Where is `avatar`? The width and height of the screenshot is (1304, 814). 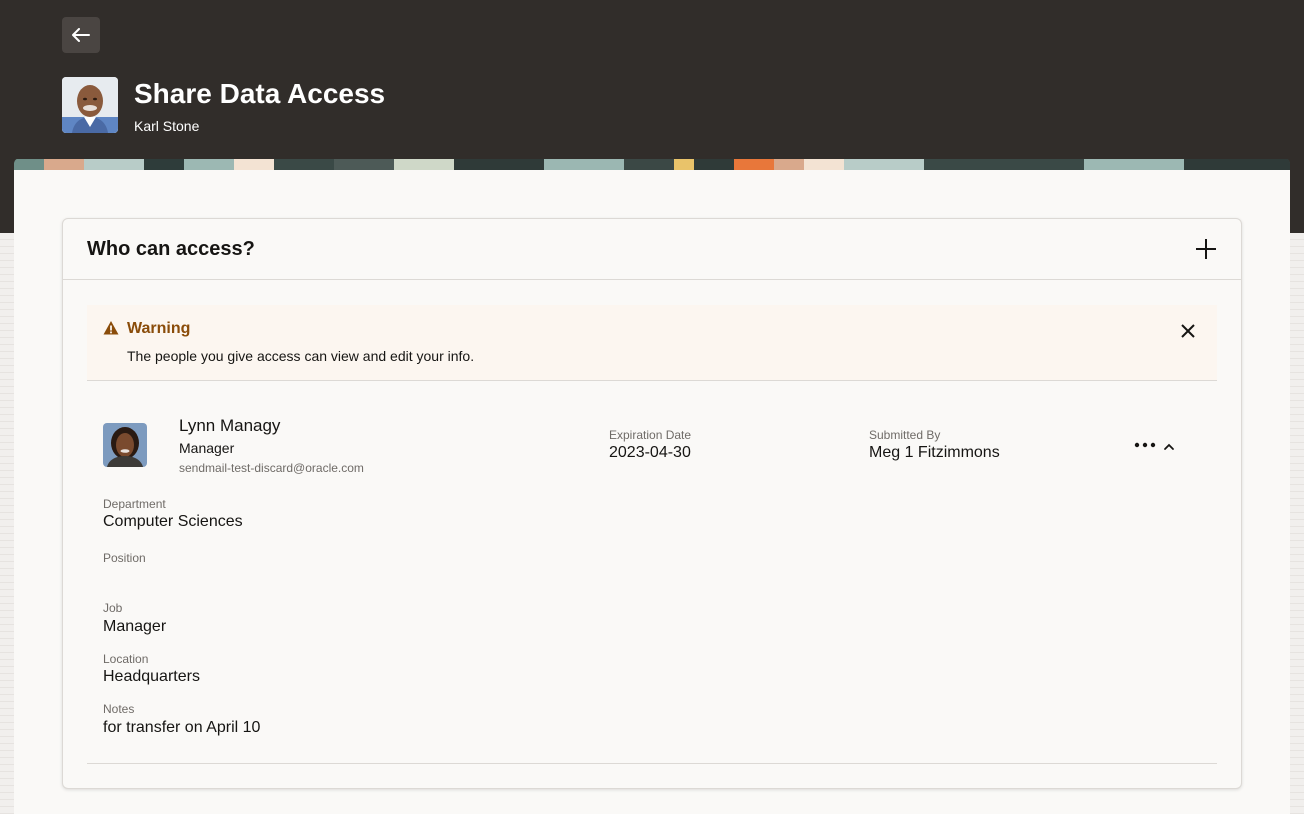 avatar is located at coordinates (90, 105).